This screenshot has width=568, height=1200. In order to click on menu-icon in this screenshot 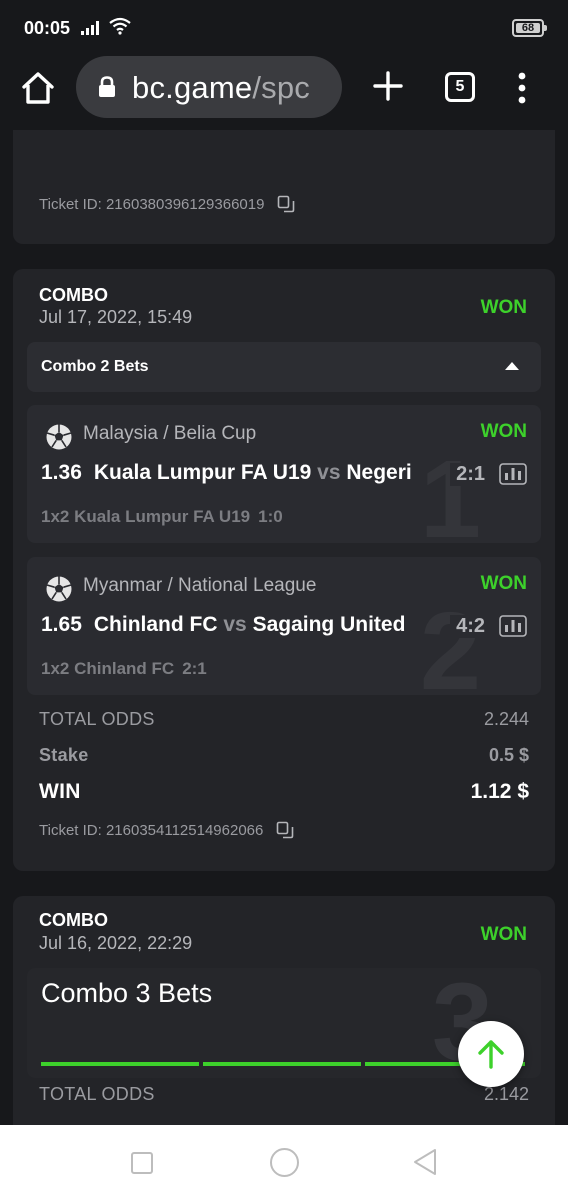, I will do `click(522, 88)`.